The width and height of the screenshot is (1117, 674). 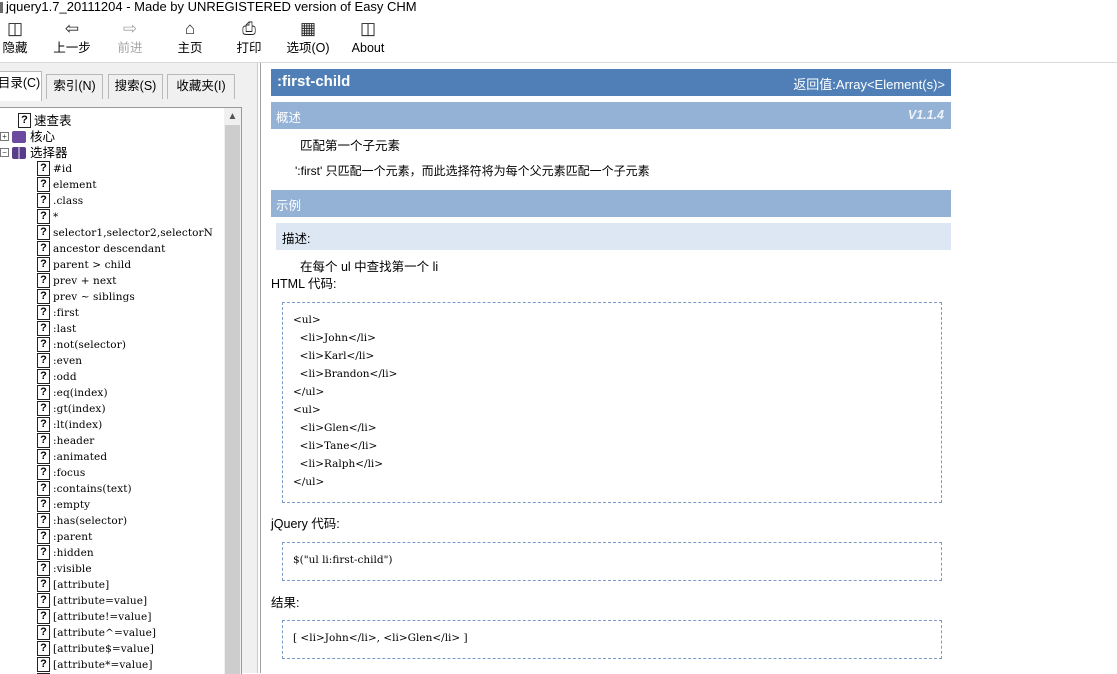 I want to click on tree-item: ?:odd, so click(x=57, y=376).